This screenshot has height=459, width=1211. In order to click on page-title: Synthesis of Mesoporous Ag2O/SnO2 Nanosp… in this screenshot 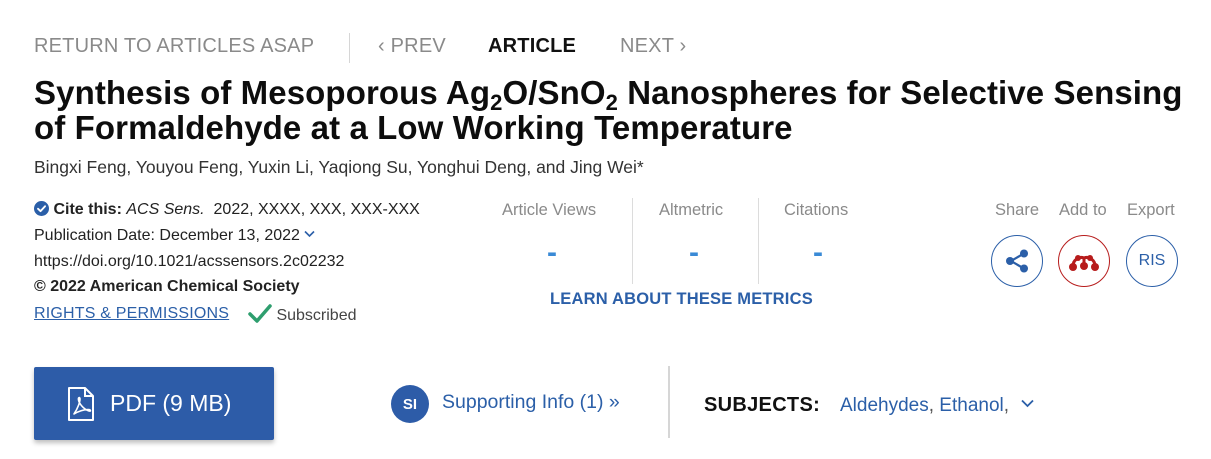, I will do `click(609, 110)`.